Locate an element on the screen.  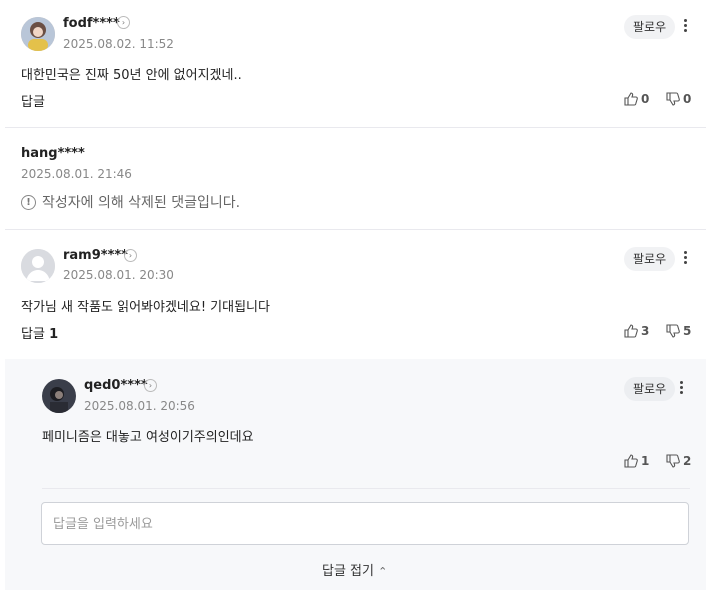
reply-date: 2025.08.01. 20:56 is located at coordinates (139, 406).